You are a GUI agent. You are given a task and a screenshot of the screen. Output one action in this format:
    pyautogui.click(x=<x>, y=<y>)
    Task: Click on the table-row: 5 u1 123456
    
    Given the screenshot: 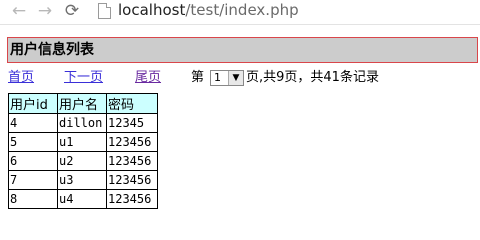 What is the action you would take?
    pyautogui.click(x=83, y=142)
    